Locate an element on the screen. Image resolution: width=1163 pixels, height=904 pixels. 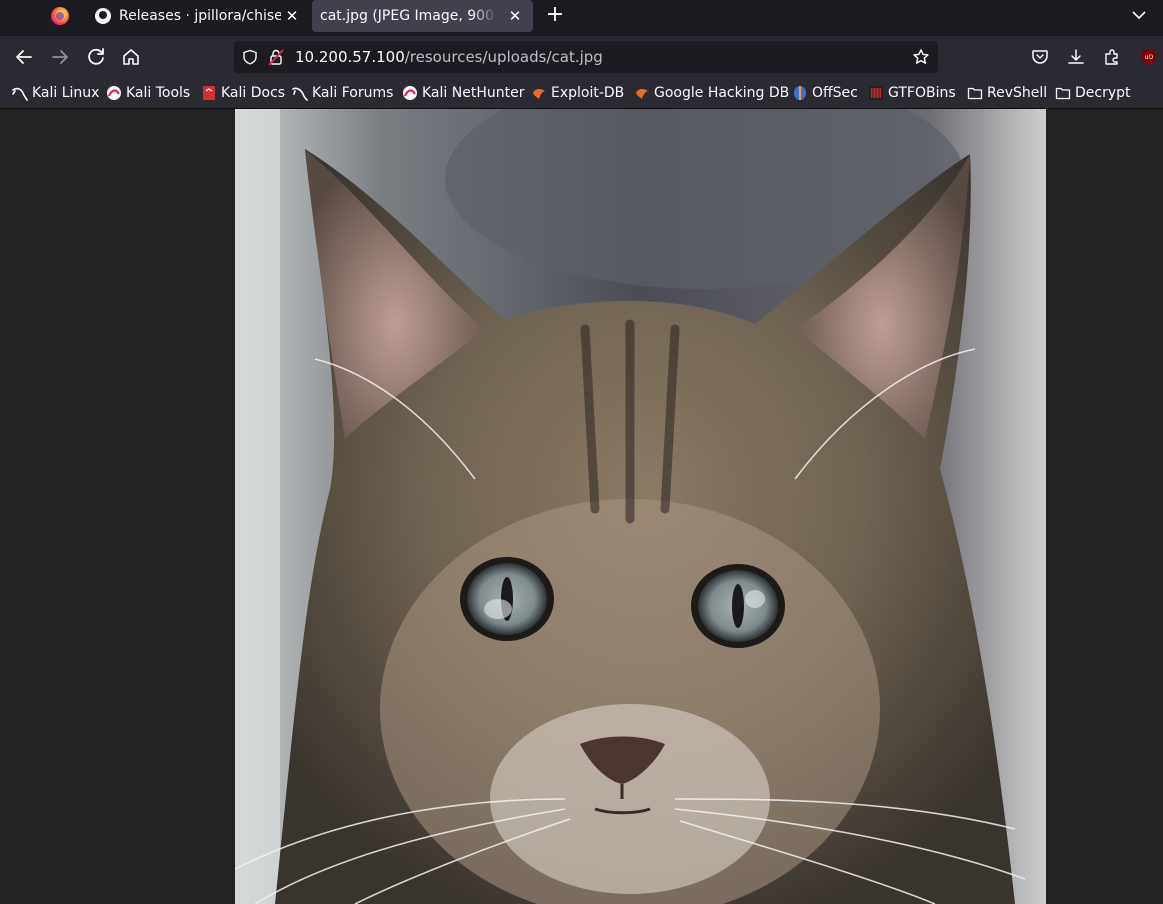
reload-icon is located at coordinates (96, 57).